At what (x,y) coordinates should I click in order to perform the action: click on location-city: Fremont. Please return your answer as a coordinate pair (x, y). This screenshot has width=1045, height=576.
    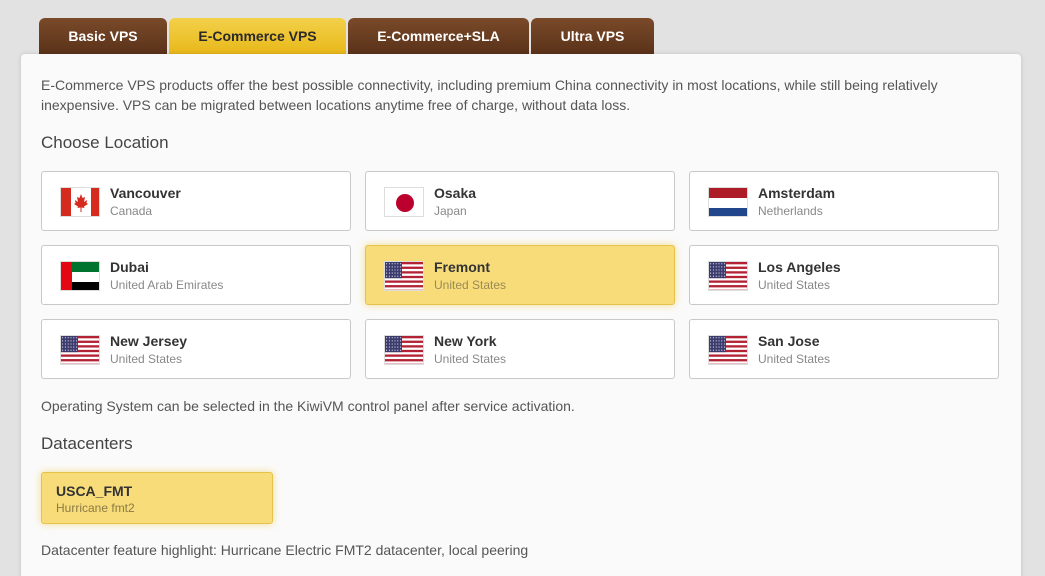
    Looking at the image, I should click on (462, 267).